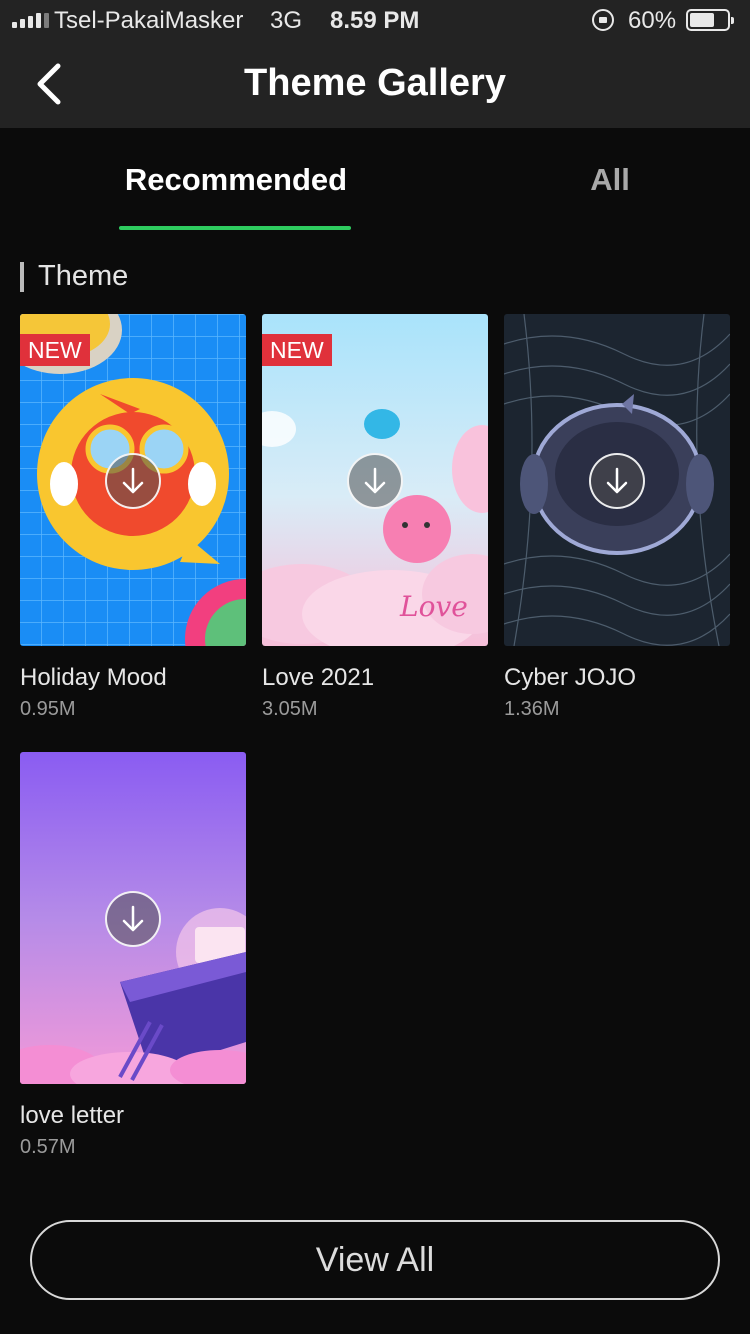  Describe the element at coordinates (375, 180) in the screenshot. I see `tab-bar: Recommended All` at that location.